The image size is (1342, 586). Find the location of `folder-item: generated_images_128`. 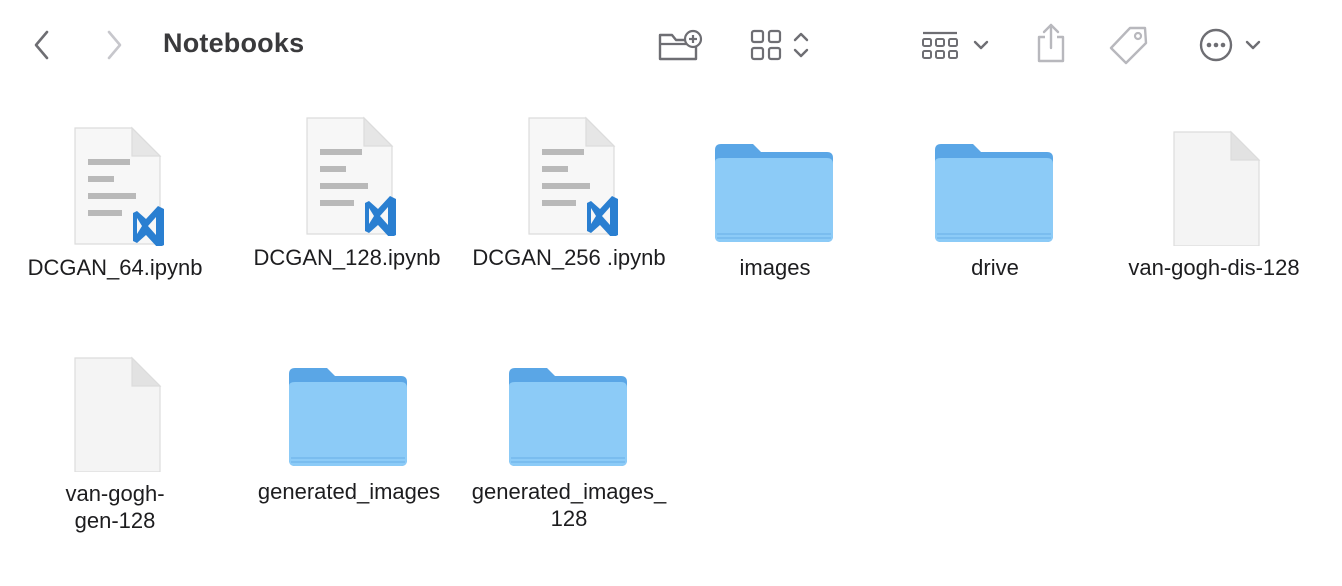

folder-item: generated_images_128 is located at coordinates (569, 441).